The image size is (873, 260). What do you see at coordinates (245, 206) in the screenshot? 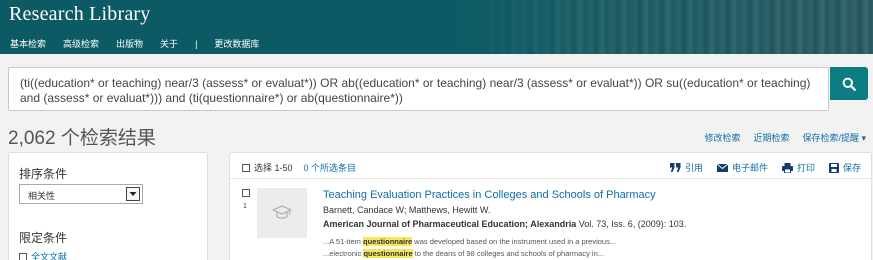
I see `result-number: 1` at bounding box center [245, 206].